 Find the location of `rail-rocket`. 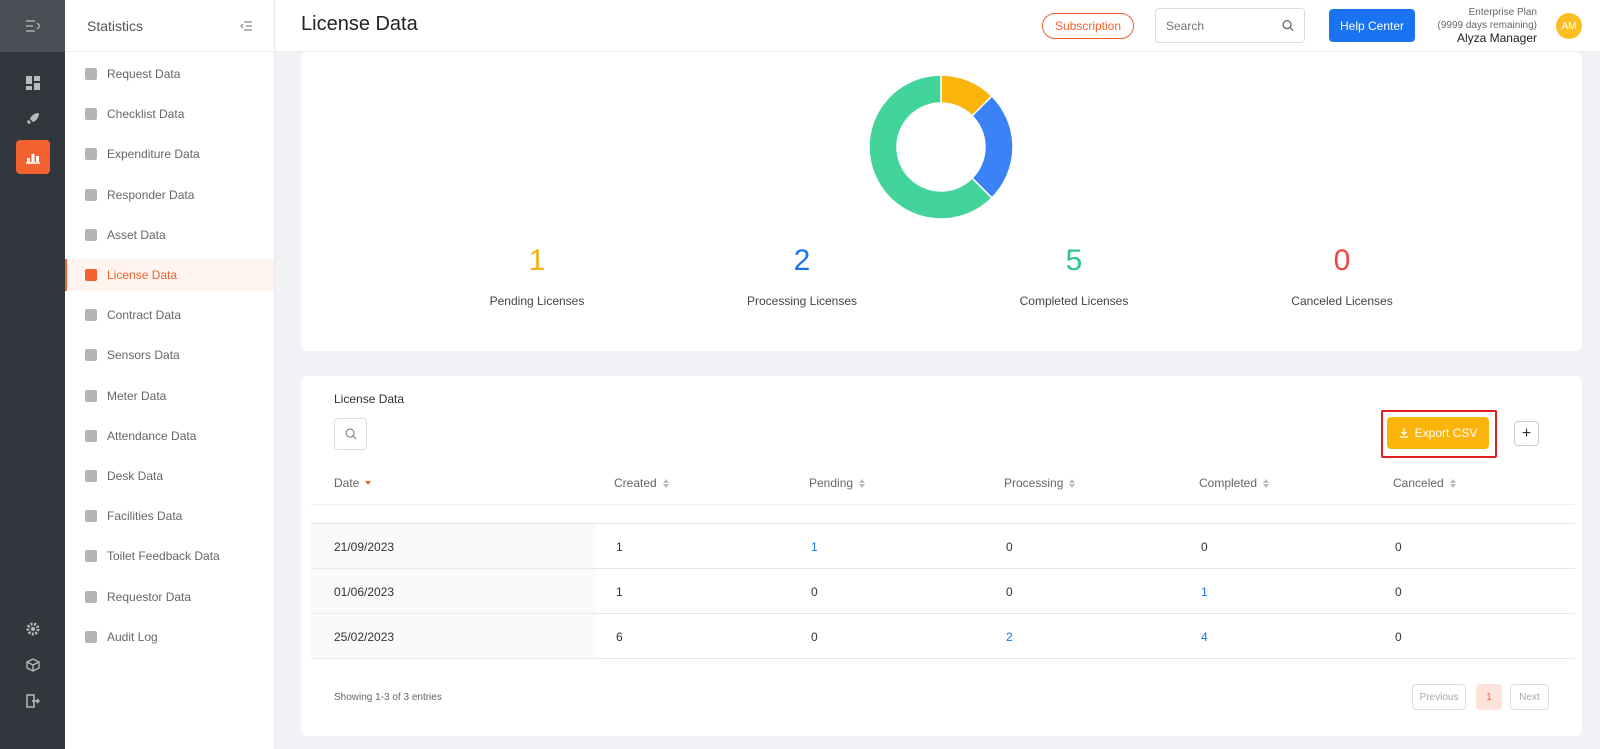

rail-rocket is located at coordinates (33, 119).